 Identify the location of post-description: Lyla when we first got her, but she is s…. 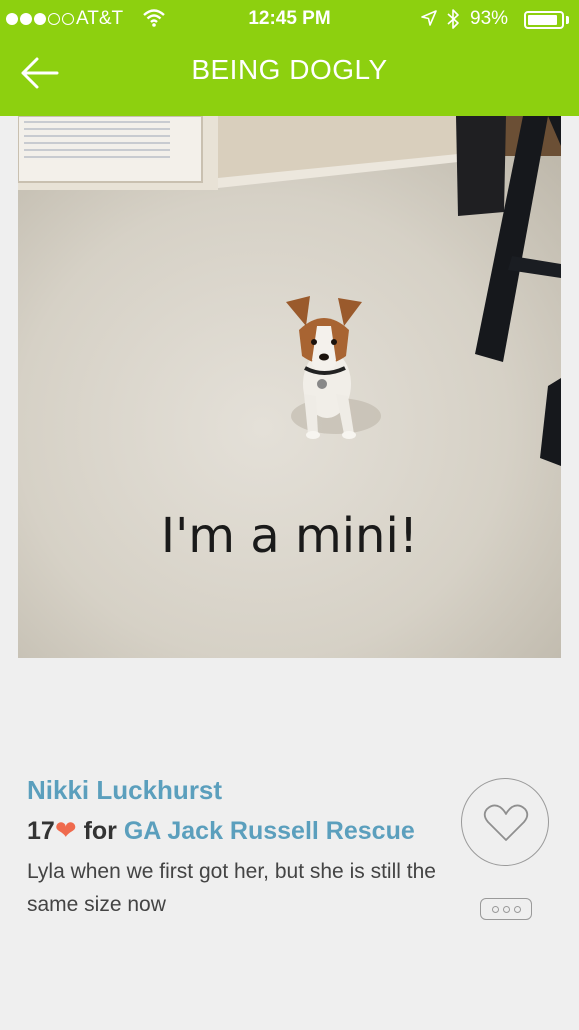
(231, 888).